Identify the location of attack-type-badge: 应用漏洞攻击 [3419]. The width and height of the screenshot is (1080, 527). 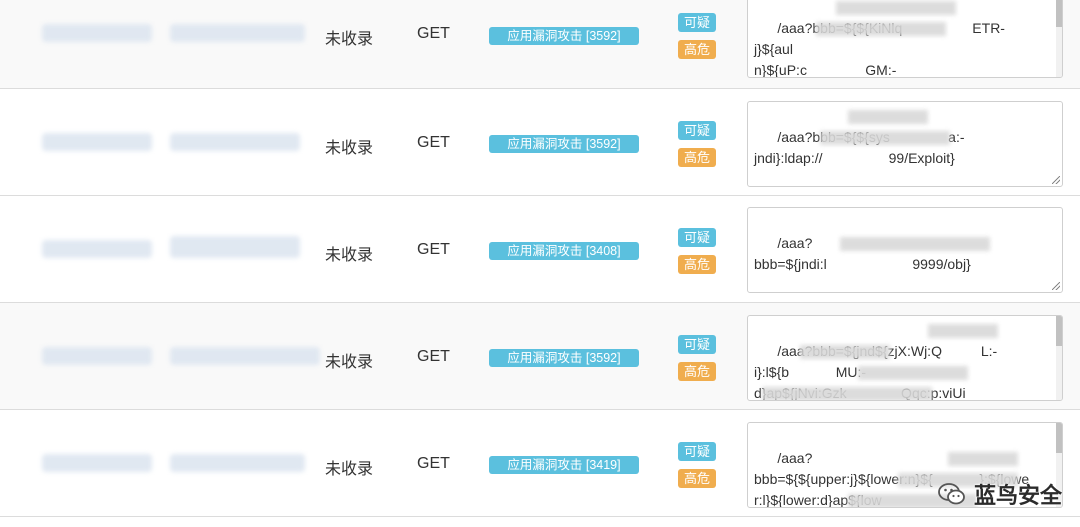
(564, 465).